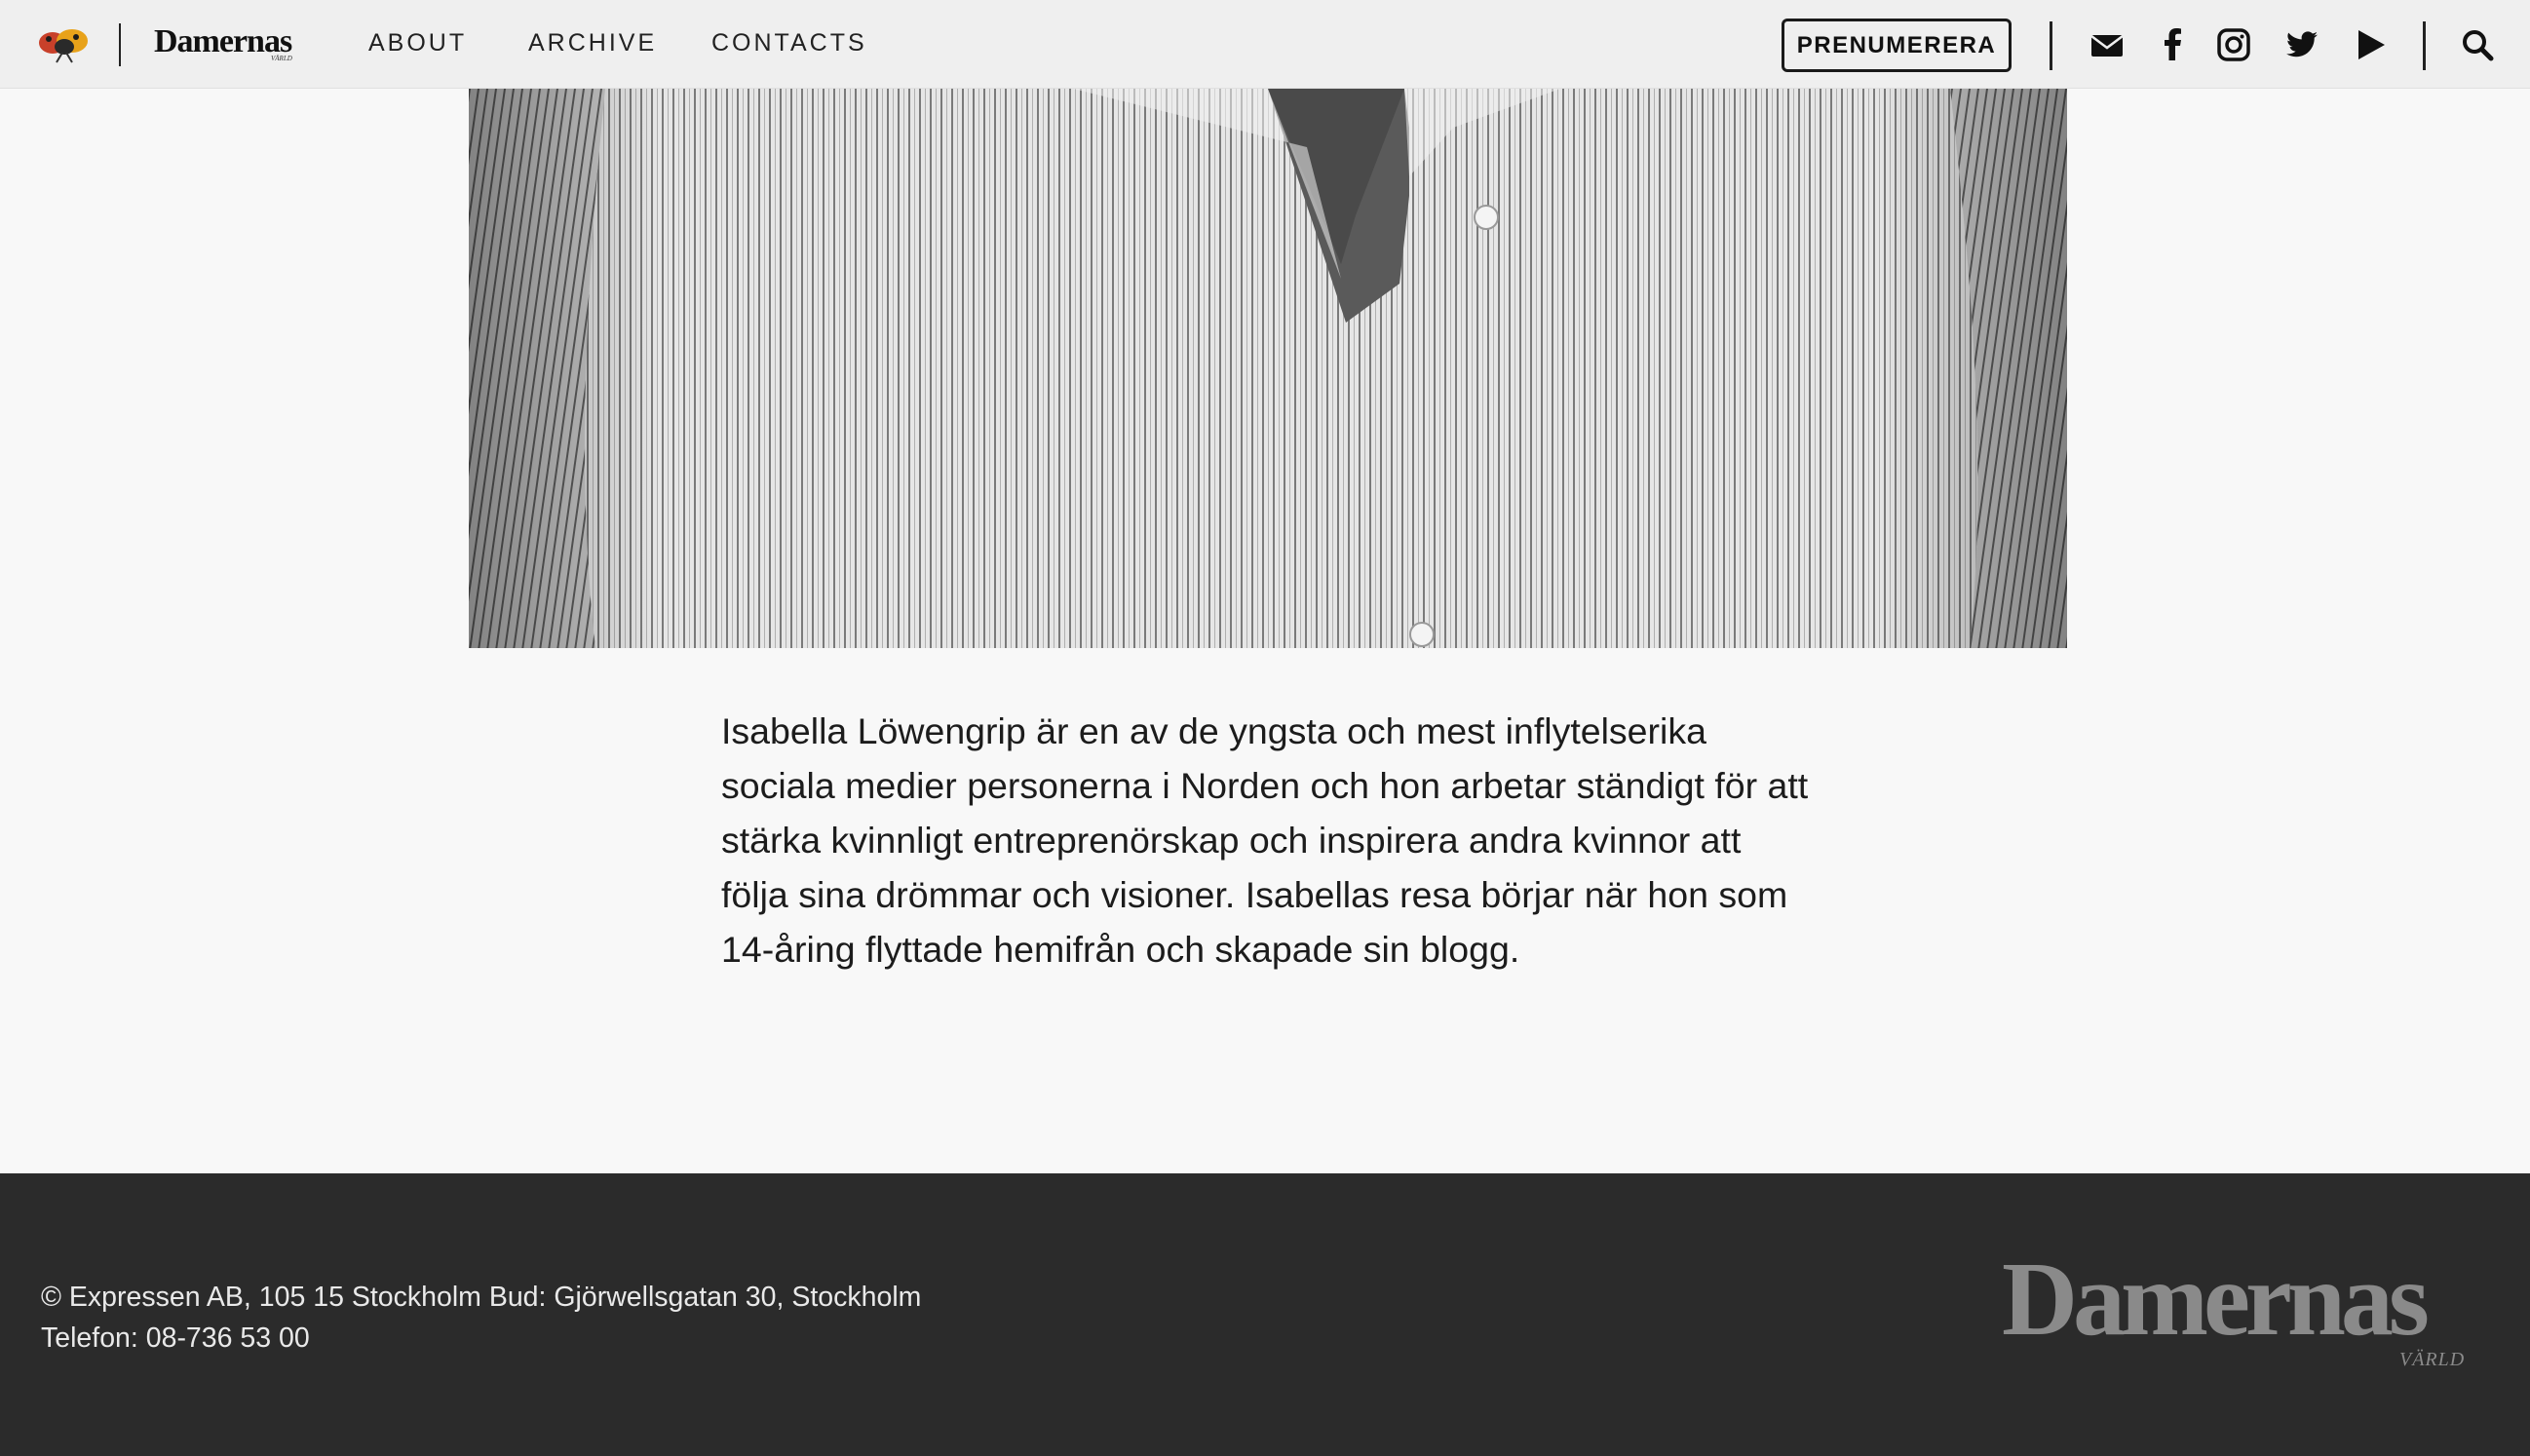 Image resolution: width=2530 pixels, height=1456 pixels. Describe the element at coordinates (64, 43) in the screenshot. I see `logo-mark-icon` at that location.